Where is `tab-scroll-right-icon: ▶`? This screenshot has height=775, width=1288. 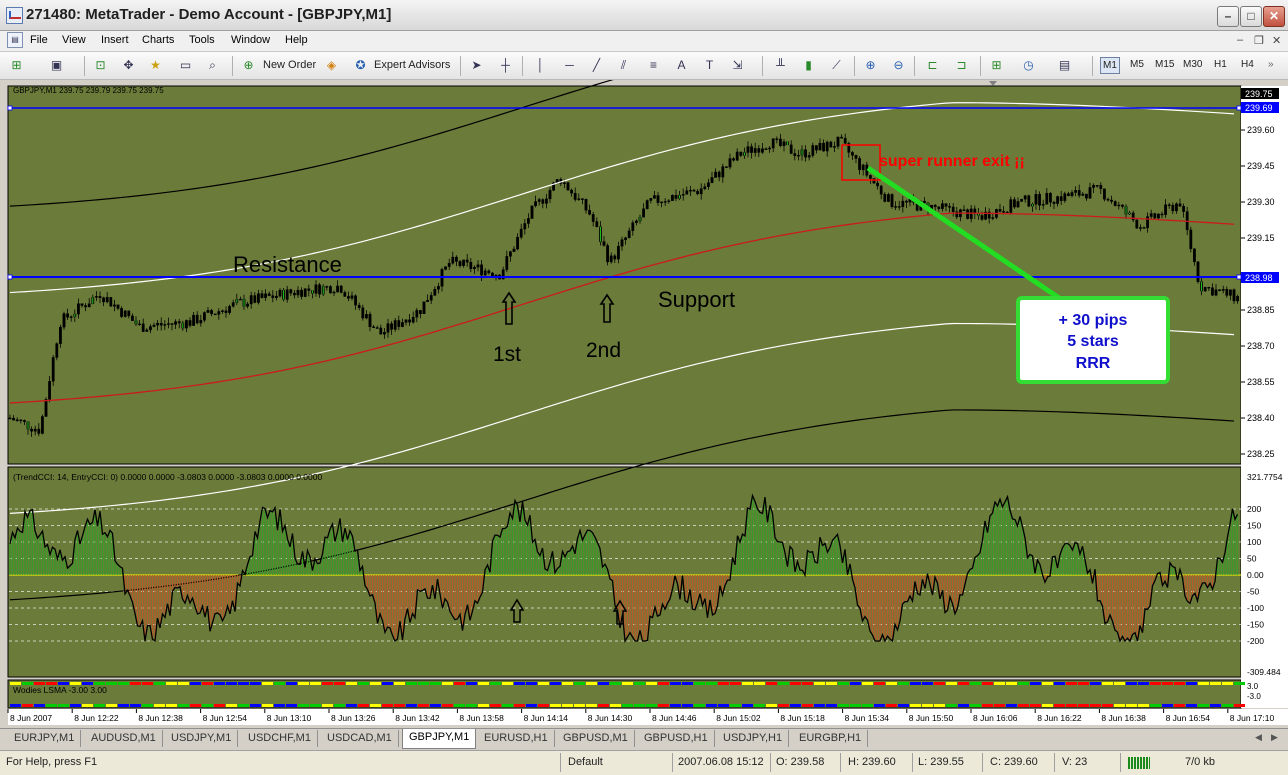
tab-scroll-right-icon: ▶ is located at coordinates (1274, 737).